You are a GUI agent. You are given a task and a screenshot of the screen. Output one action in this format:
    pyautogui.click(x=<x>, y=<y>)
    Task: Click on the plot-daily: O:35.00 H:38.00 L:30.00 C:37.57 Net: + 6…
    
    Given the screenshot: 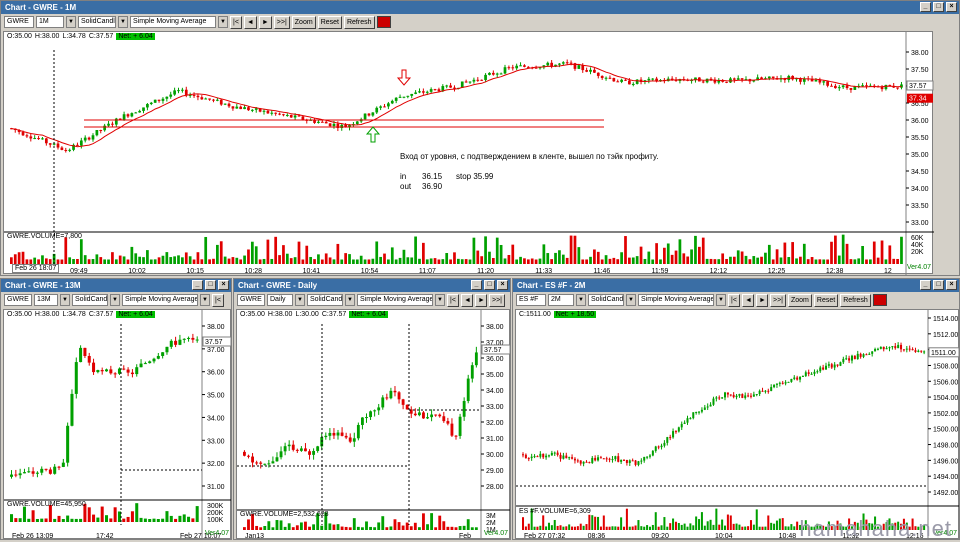 What is the action you would take?
    pyautogui.click(x=373, y=424)
    